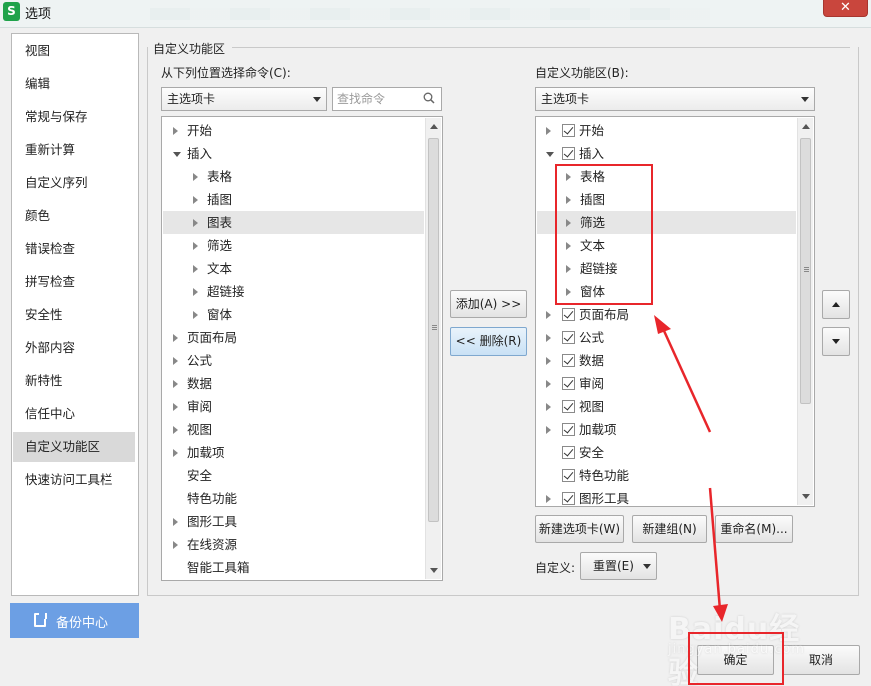 The width and height of the screenshot is (871, 686). What do you see at coordinates (715, 549) in the screenshot?
I see `arrow-to-ok` at bounding box center [715, 549].